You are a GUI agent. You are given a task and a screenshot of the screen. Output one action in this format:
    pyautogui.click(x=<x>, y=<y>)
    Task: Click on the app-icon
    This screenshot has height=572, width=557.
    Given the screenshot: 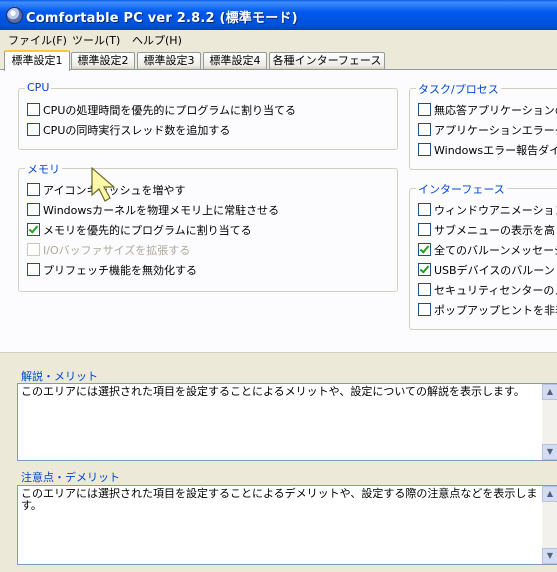 What is the action you would take?
    pyautogui.click(x=14, y=15)
    